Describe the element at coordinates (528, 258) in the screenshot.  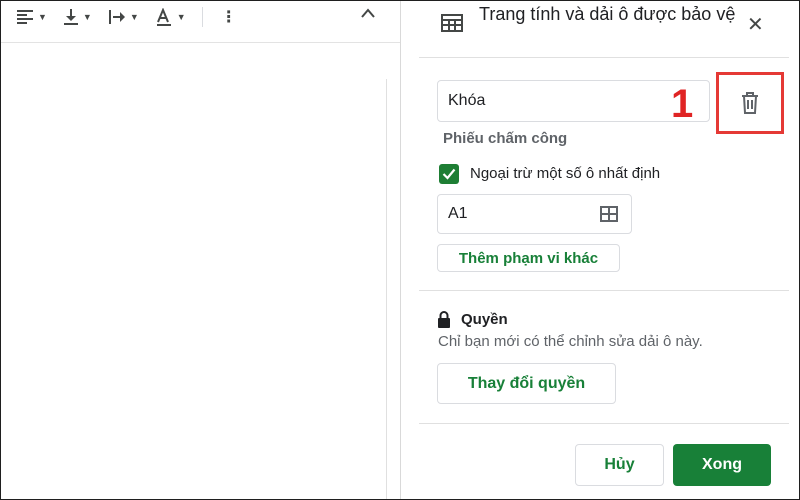
I see `add-range-button: Thêm phạm vi khác` at that location.